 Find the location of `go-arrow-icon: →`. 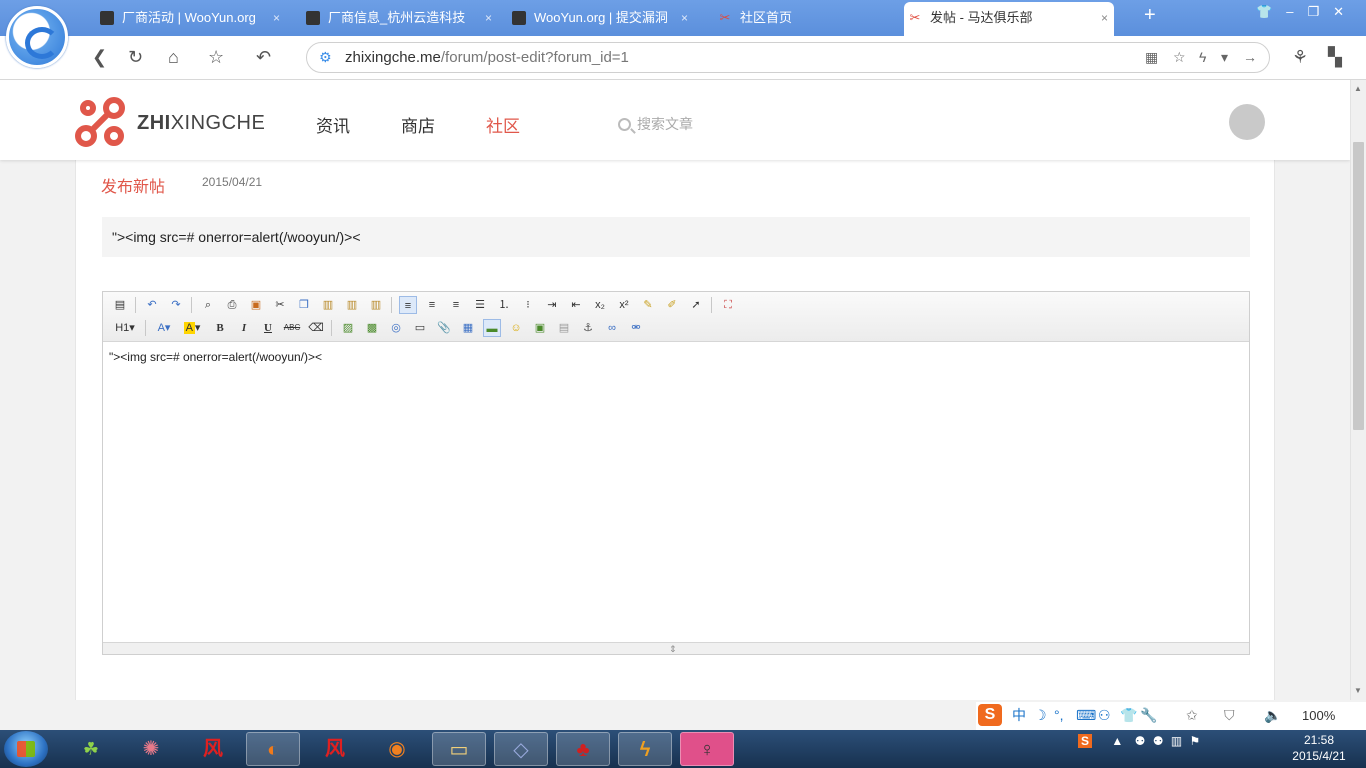

go-arrow-icon: → is located at coordinates (1250, 57).